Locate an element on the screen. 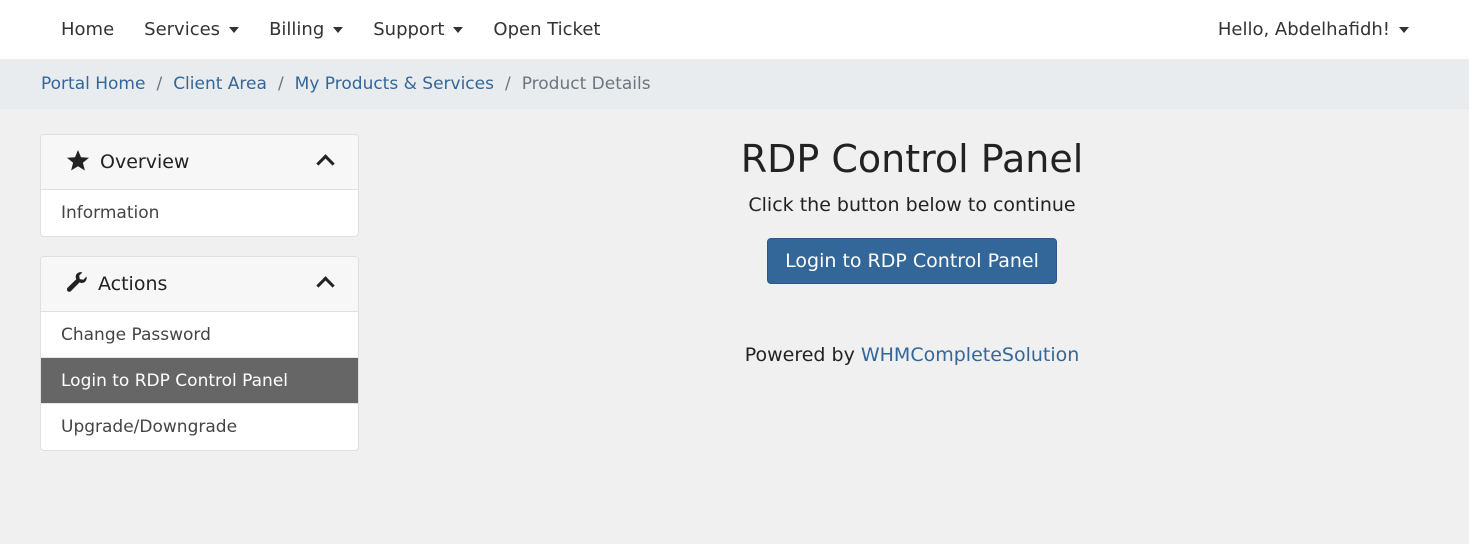 This screenshot has height=544, width=1469. sidebar-item-login-rdp: Login to RDP Control Panel is located at coordinates (199, 381).